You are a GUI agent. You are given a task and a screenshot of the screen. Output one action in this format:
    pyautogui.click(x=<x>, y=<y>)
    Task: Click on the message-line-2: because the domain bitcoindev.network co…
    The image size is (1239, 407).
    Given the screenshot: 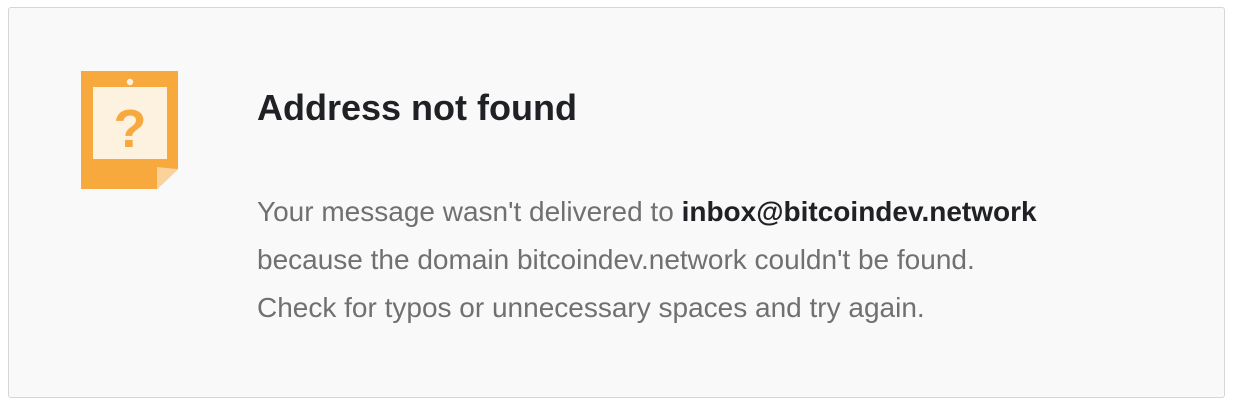 What is the action you would take?
    pyautogui.click(x=616, y=259)
    